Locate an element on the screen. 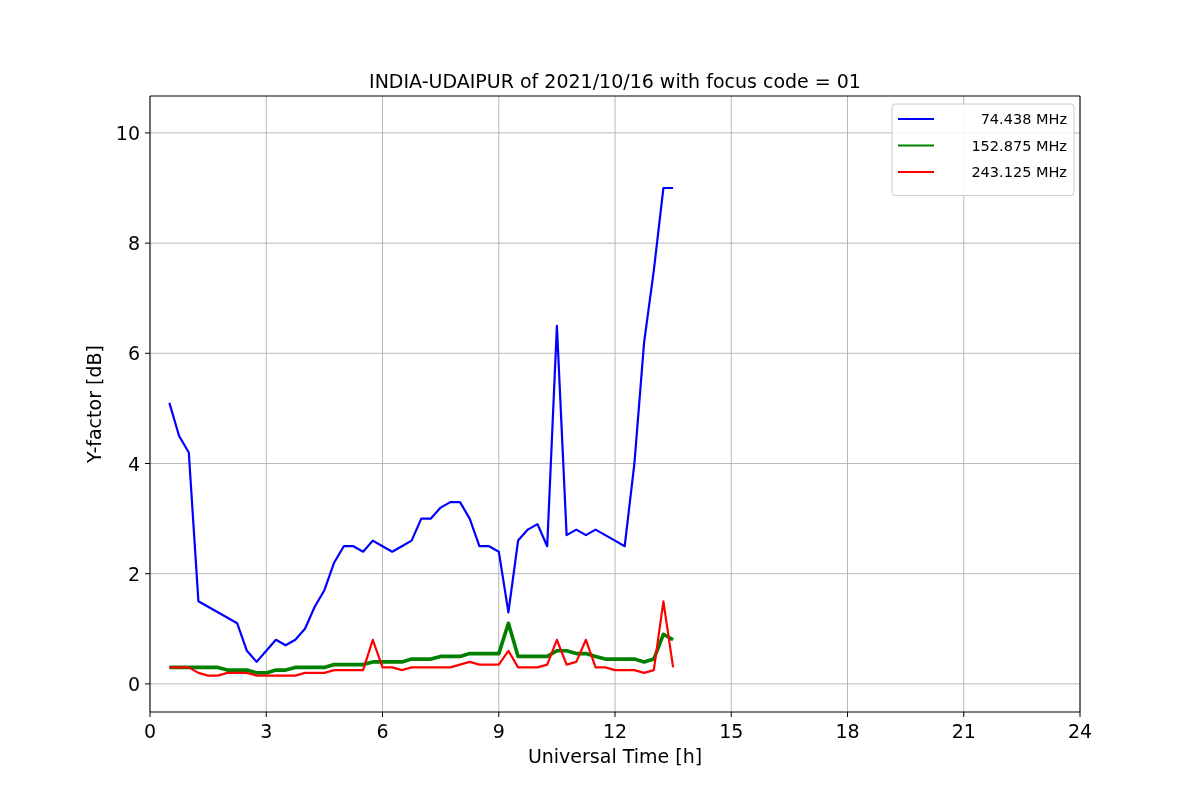  x-tick-label: 21 is located at coordinates (963, 731).